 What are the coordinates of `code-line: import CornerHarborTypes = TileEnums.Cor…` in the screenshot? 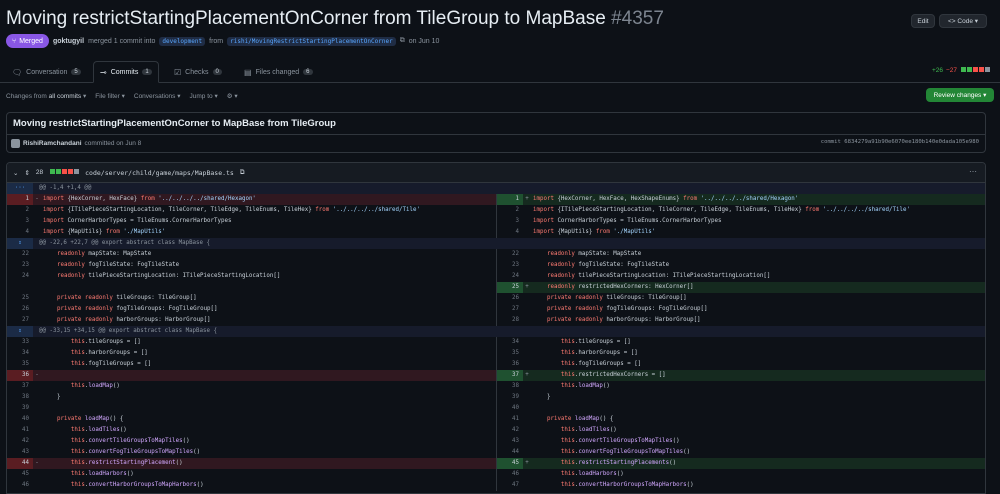 It's located at (137, 221).